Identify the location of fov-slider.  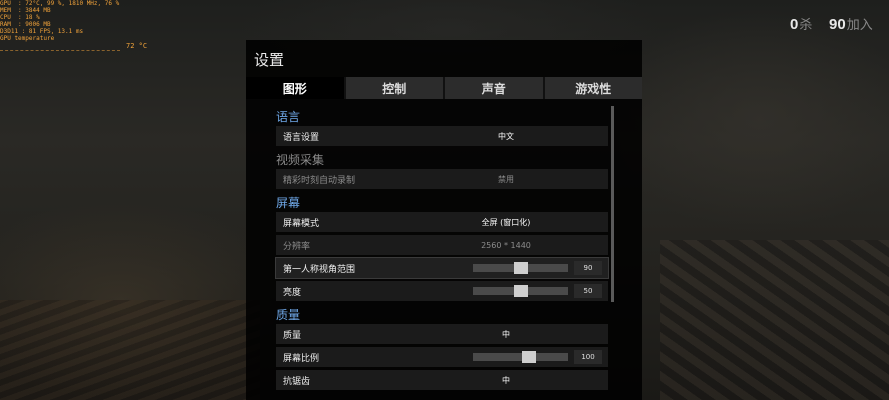
(520, 268).